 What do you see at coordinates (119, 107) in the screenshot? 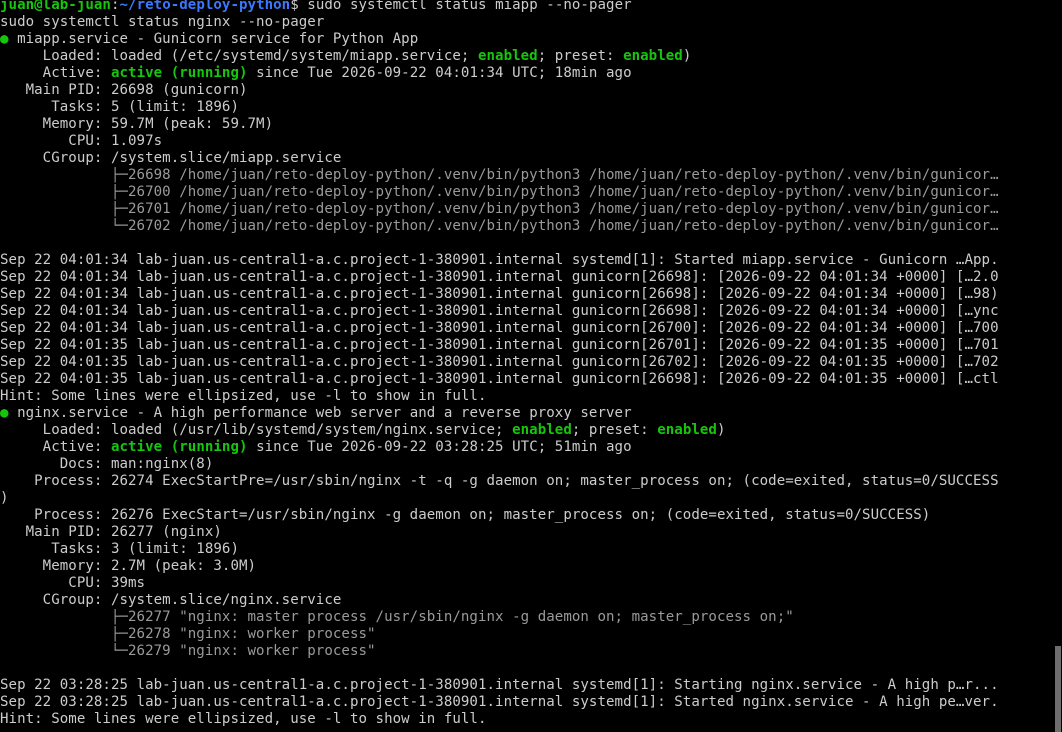
I see `miapp-tasks: Tasks: 5 (limit: 1896)` at bounding box center [119, 107].